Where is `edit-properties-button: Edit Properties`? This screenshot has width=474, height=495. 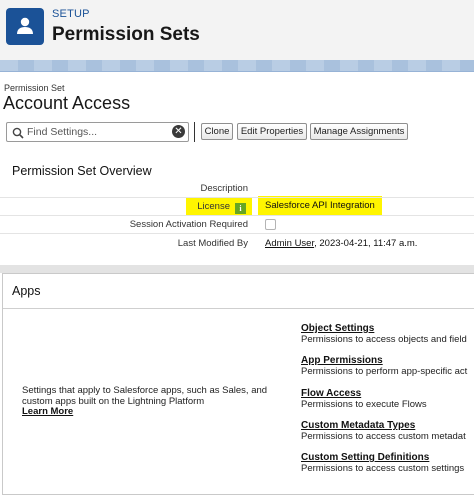
edit-properties-button: Edit Properties is located at coordinates (272, 131).